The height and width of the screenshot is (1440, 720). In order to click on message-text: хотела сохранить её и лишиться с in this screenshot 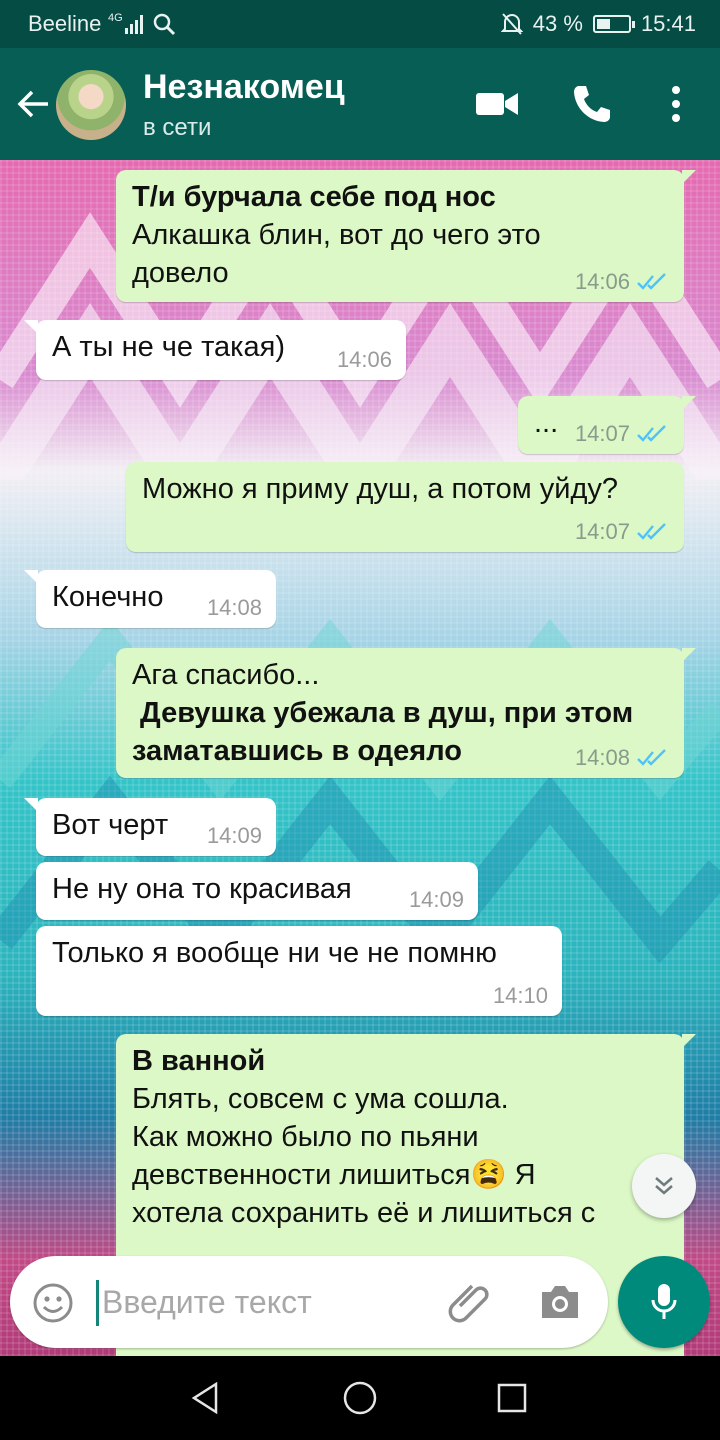, I will do `click(364, 1213)`.